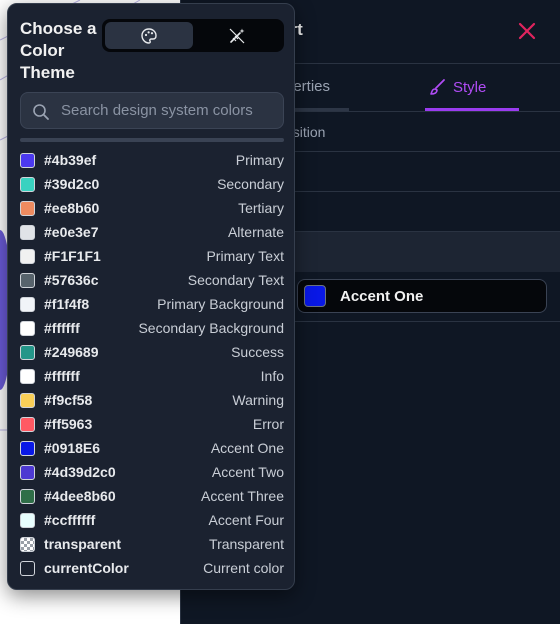  I want to click on color-hex: #249689, so click(71, 352).